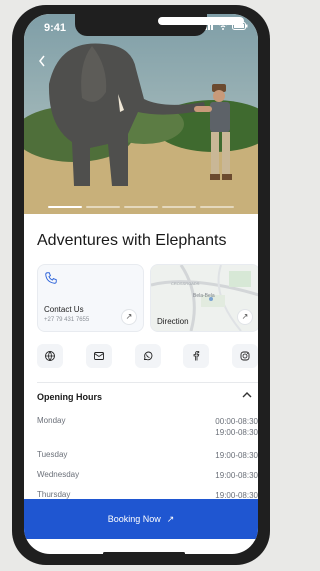 This screenshot has height=571, width=320. What do you see at coordinates (236, 427) in the screenshot?
I see `hours-time: 00:00-08:30 19:00-08:30` at bounding box center [236, 427].